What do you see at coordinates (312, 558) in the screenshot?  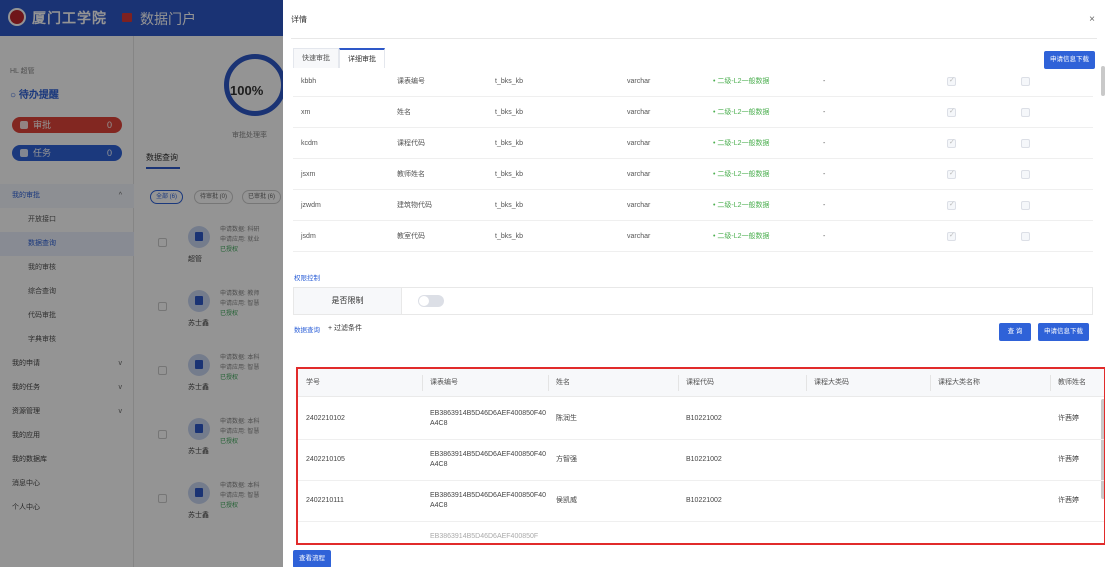 I see `view-process-button: 查看流程` at bounding box center [312, 558].